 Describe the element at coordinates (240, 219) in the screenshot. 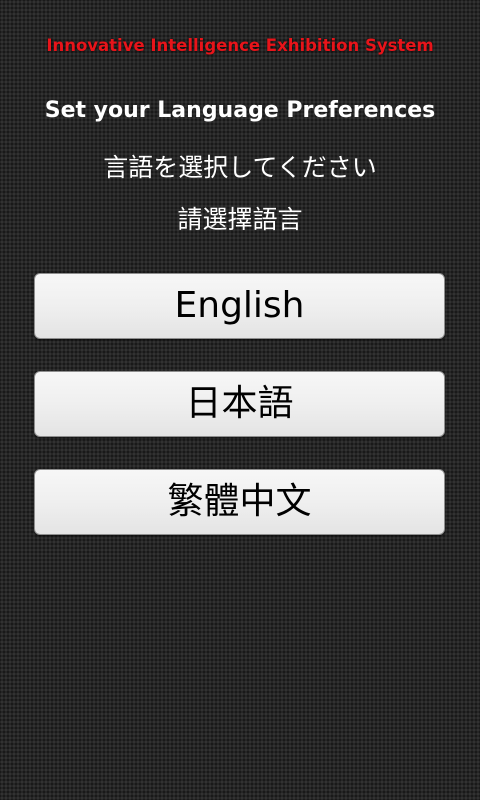

I see `prompt-chinese: 請選擇語言` at that location.